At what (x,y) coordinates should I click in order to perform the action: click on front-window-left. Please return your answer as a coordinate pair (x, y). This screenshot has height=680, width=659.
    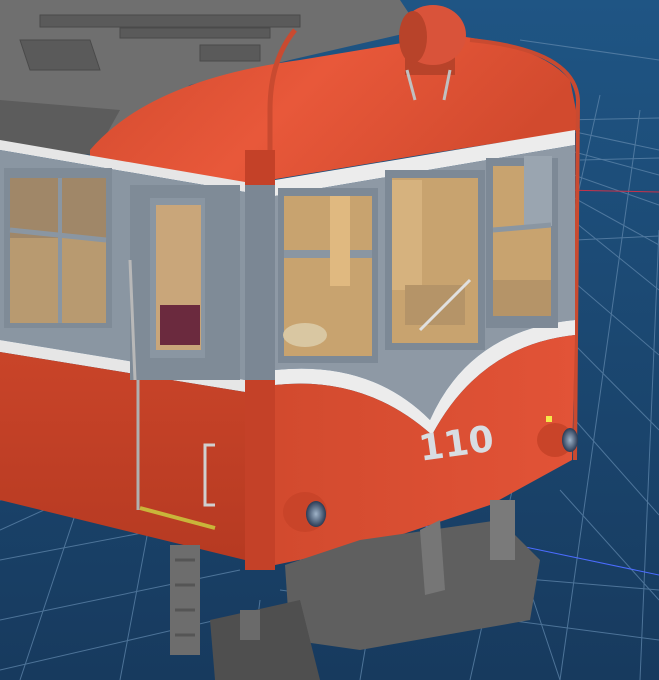
    Looking at the image, I should click on (328, 275).